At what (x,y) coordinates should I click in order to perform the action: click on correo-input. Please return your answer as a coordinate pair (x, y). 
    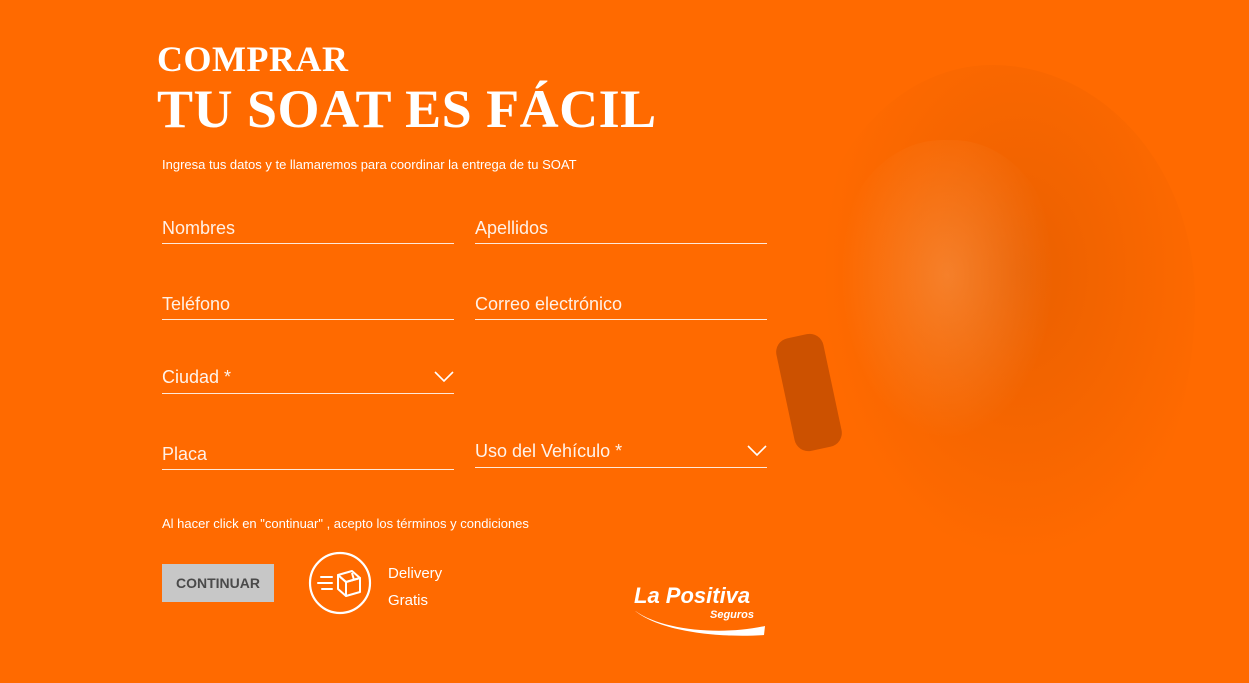
    Looking at the image, I should click on (621, 304).